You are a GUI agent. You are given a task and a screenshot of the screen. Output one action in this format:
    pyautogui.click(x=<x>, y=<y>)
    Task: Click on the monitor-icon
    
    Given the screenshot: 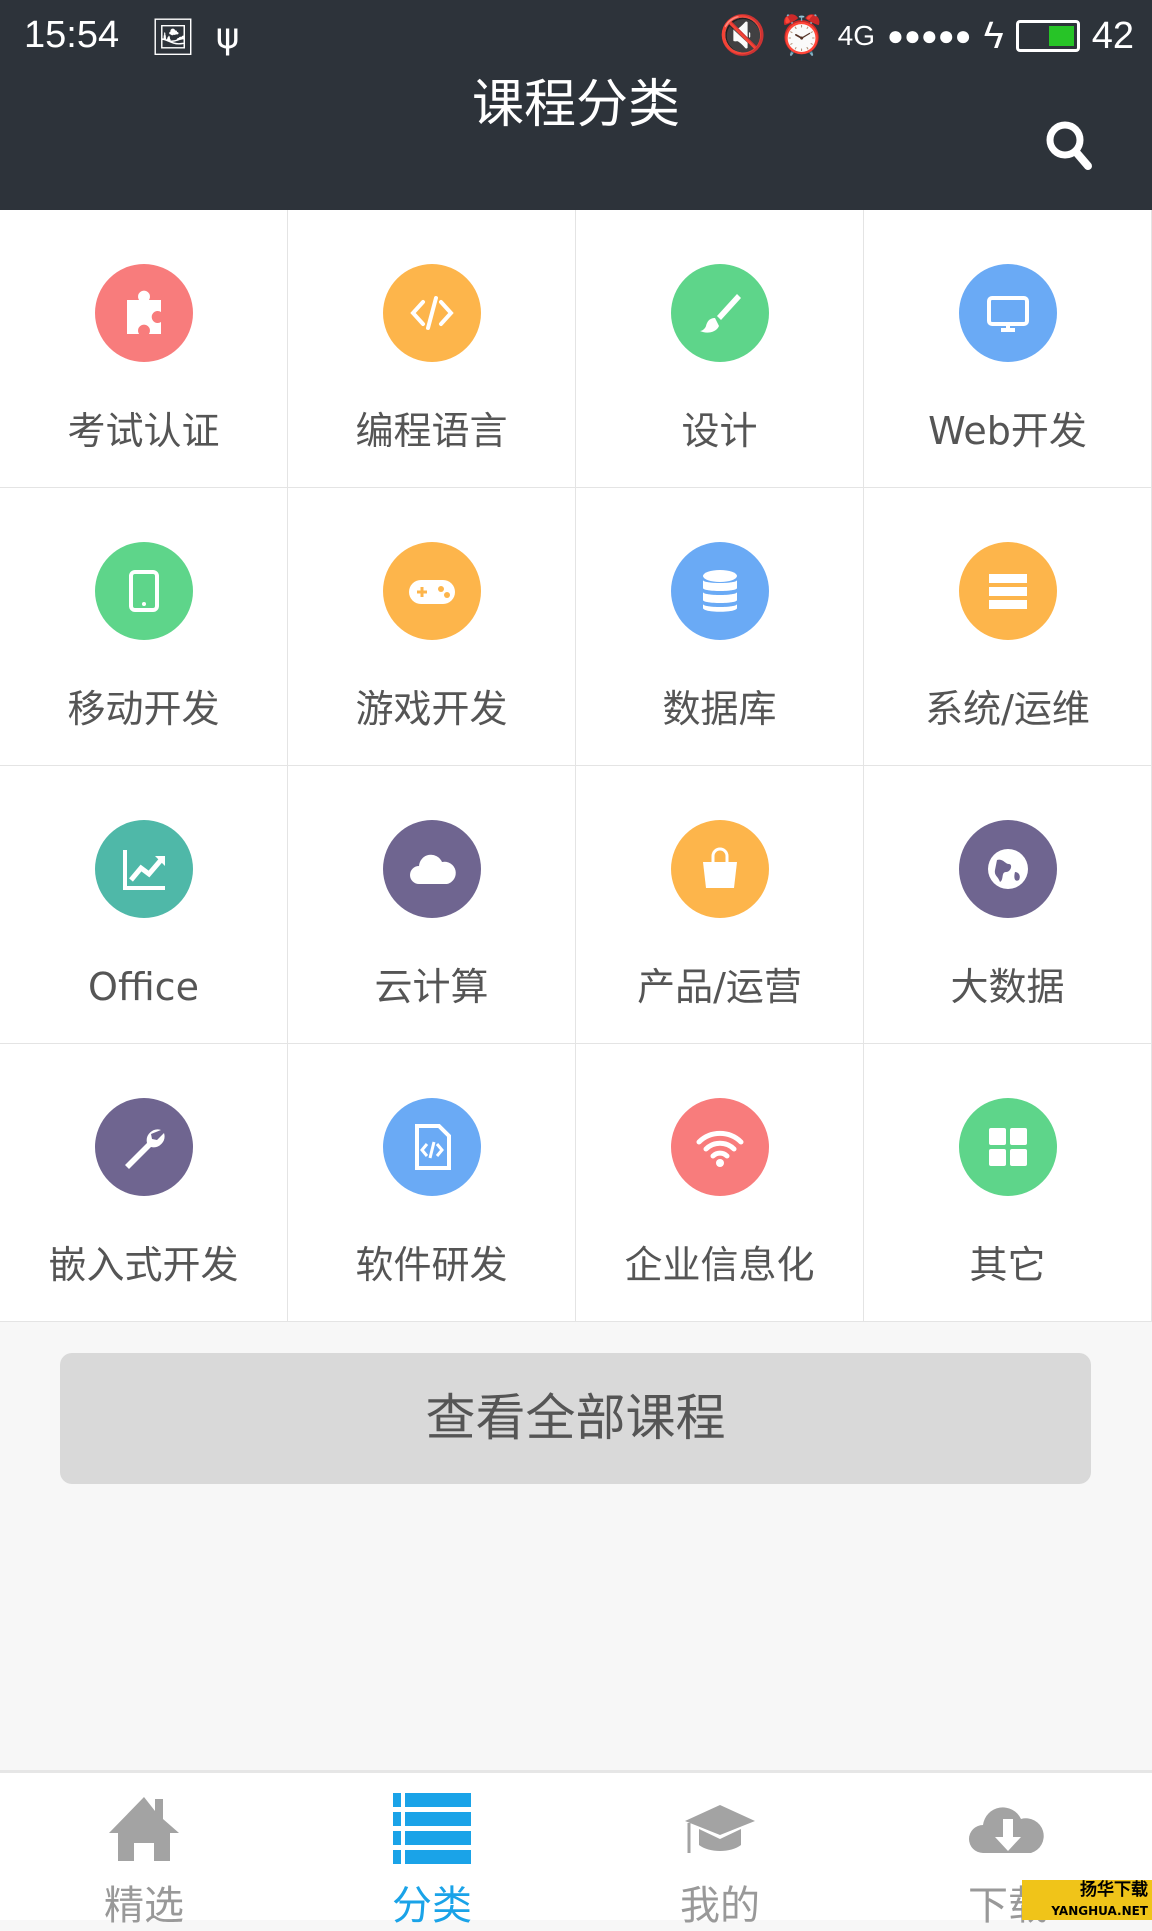 What is the action you would take?
    pyautogui.click(x=1008, y=314)
    